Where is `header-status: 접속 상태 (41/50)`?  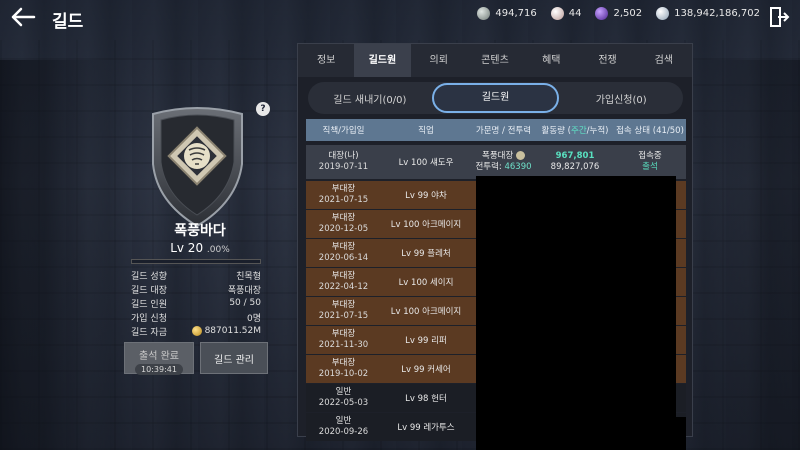 header-status: 접속 상태 (41/50) is located at coordinates (650, 130).